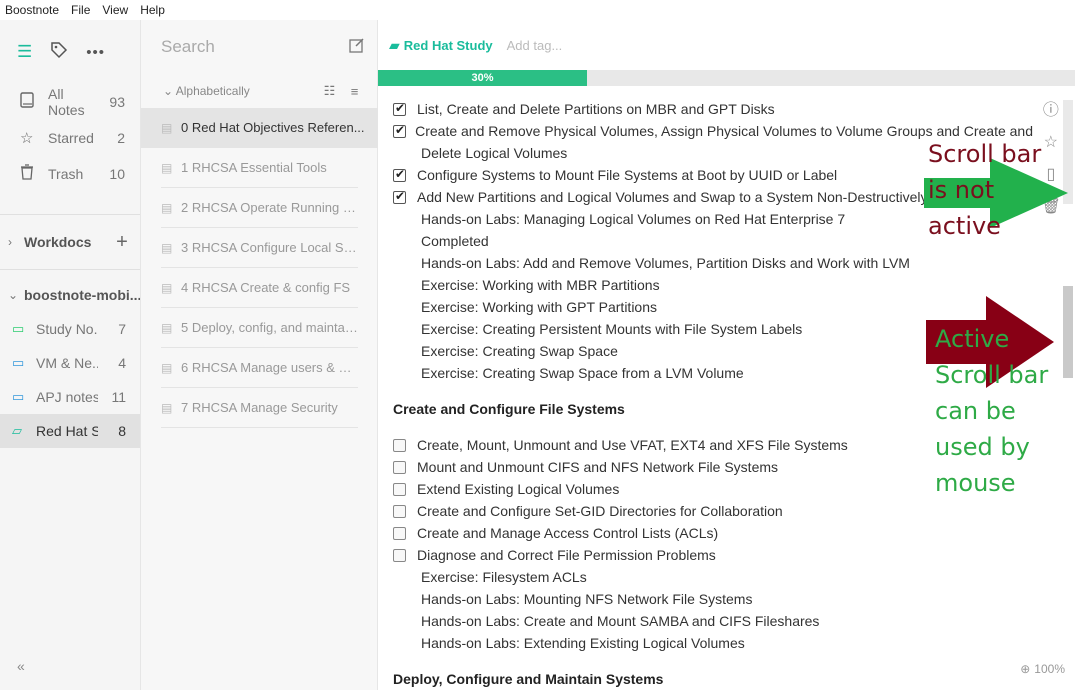 The width and height of the screenshot is (1075, 690). What do you see at coordinates (24, 52) in the screenshot?
I see `notes-list-icon: ☰` at bounding box center [24, 52].